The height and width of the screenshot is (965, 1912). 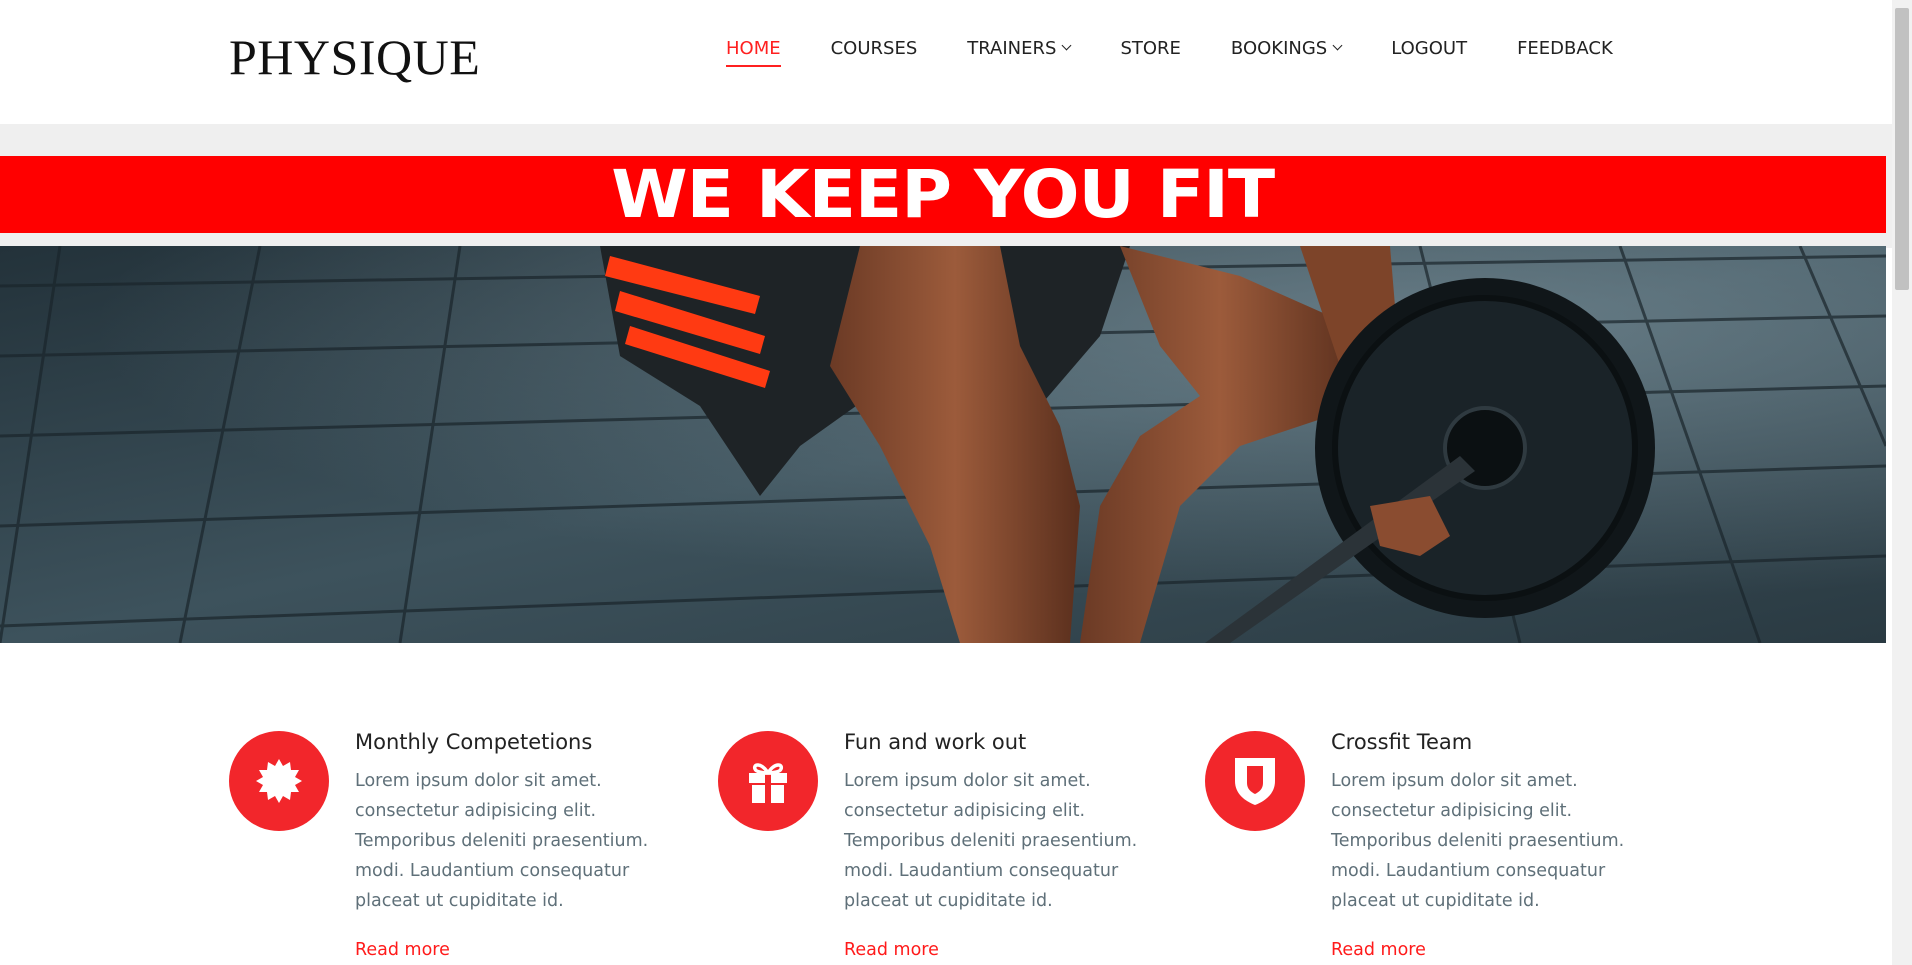 I want to click on nav-item-label: FEEDBACK, so click(x=1565, y=48).